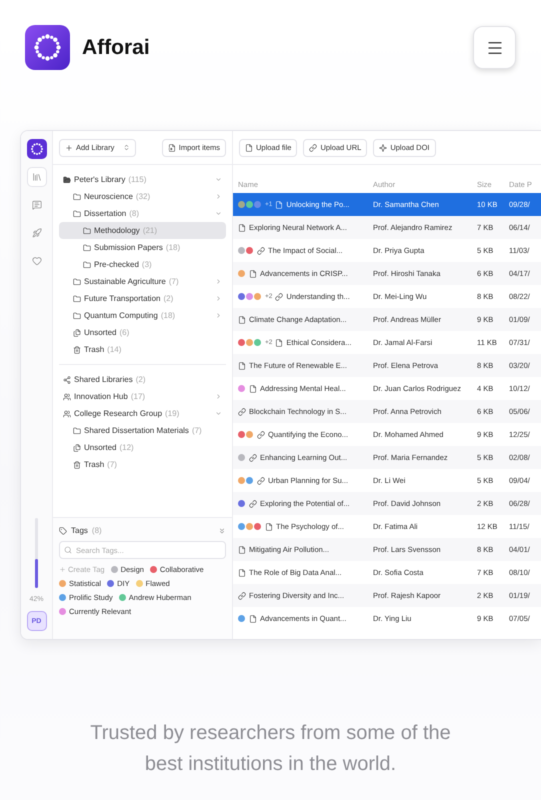  I want to click on rail-button, so click(36, 177).